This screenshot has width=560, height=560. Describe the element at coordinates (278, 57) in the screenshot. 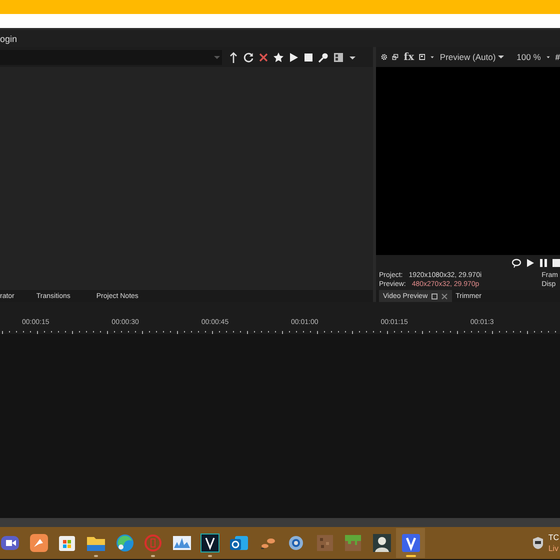

I see `star-icon` at that location.